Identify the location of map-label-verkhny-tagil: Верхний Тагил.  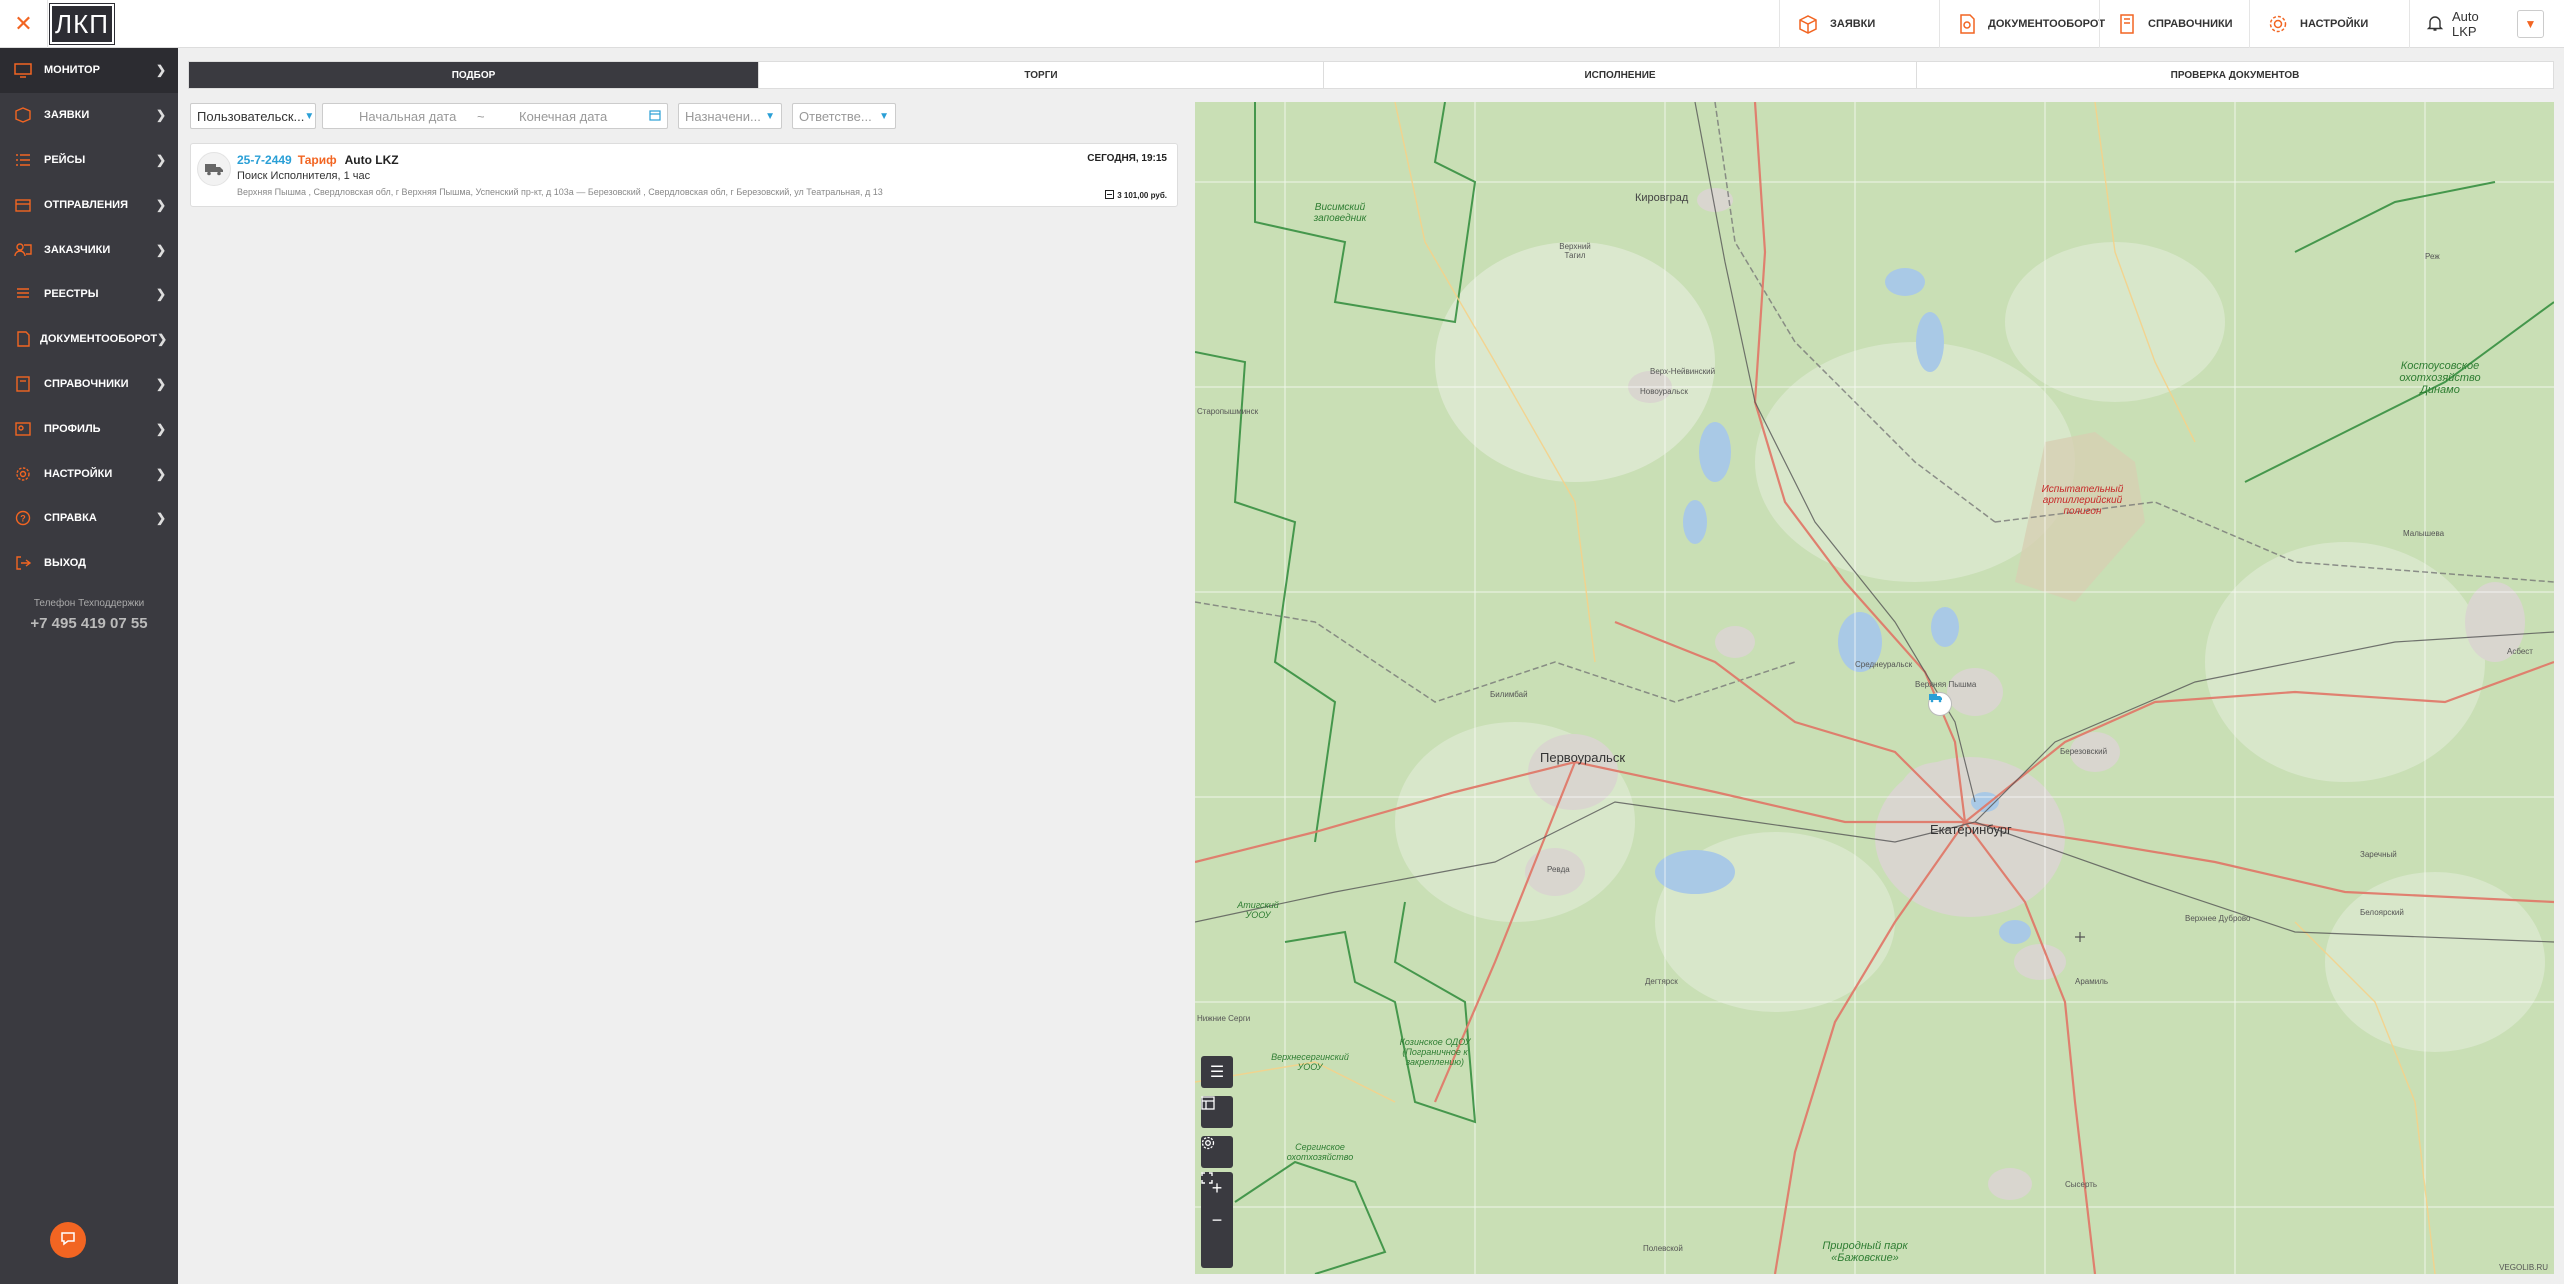
(1575, 251).